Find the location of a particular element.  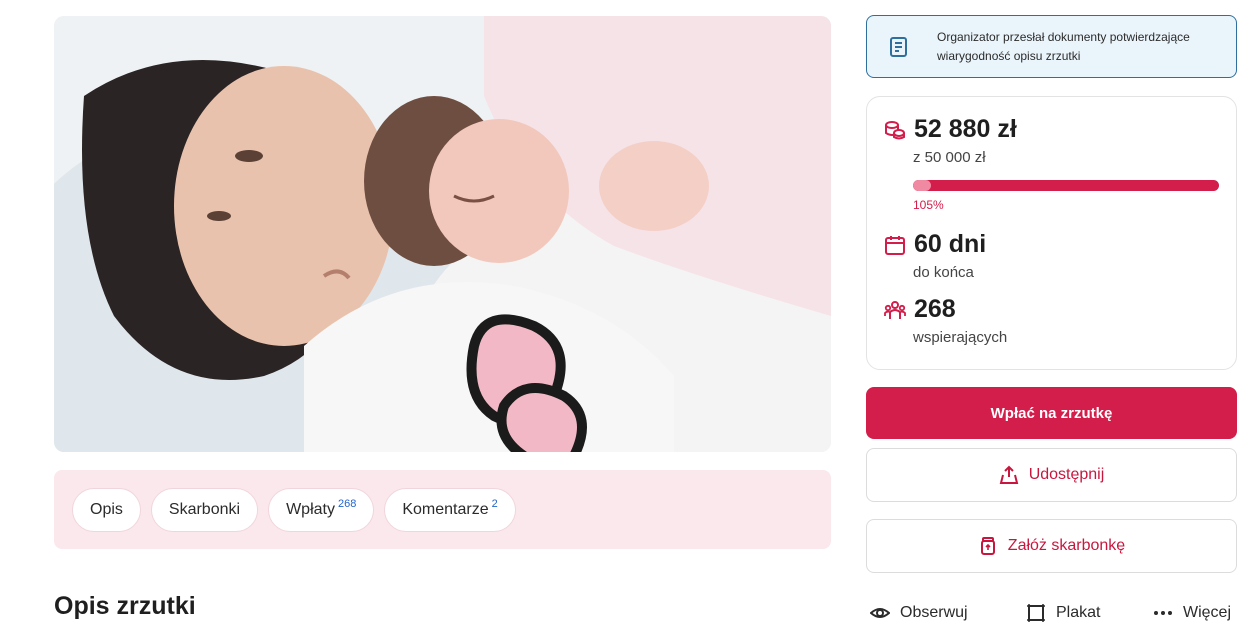

tab-label: Skarbonki is located at coordinates (204, 509).